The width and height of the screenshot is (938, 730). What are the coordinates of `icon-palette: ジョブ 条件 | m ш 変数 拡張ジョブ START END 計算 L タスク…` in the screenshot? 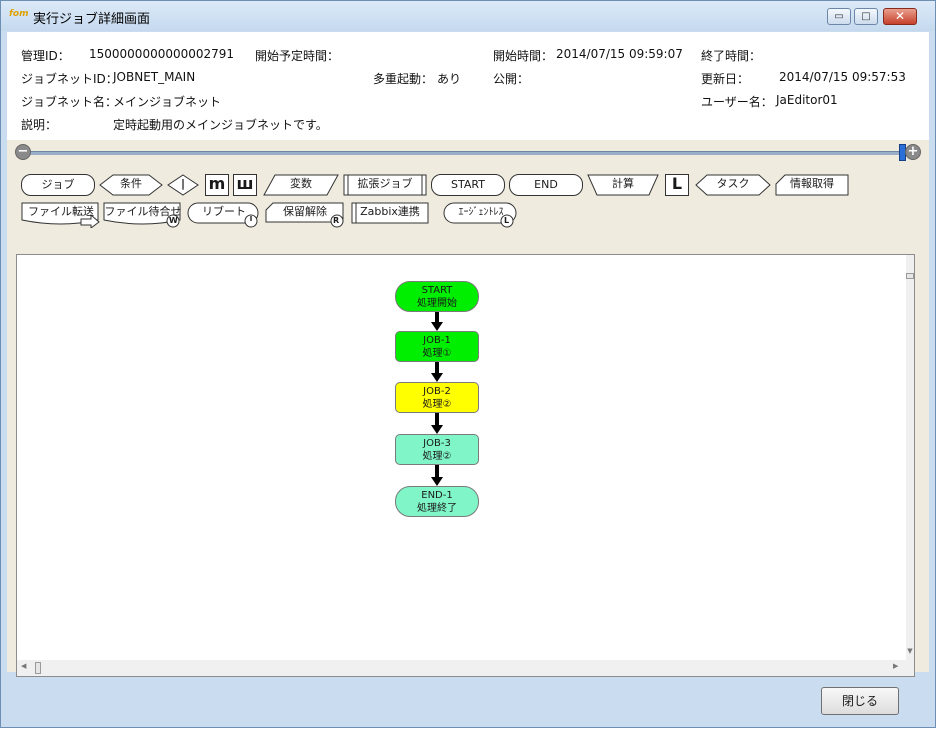 It's located at (468, 207).